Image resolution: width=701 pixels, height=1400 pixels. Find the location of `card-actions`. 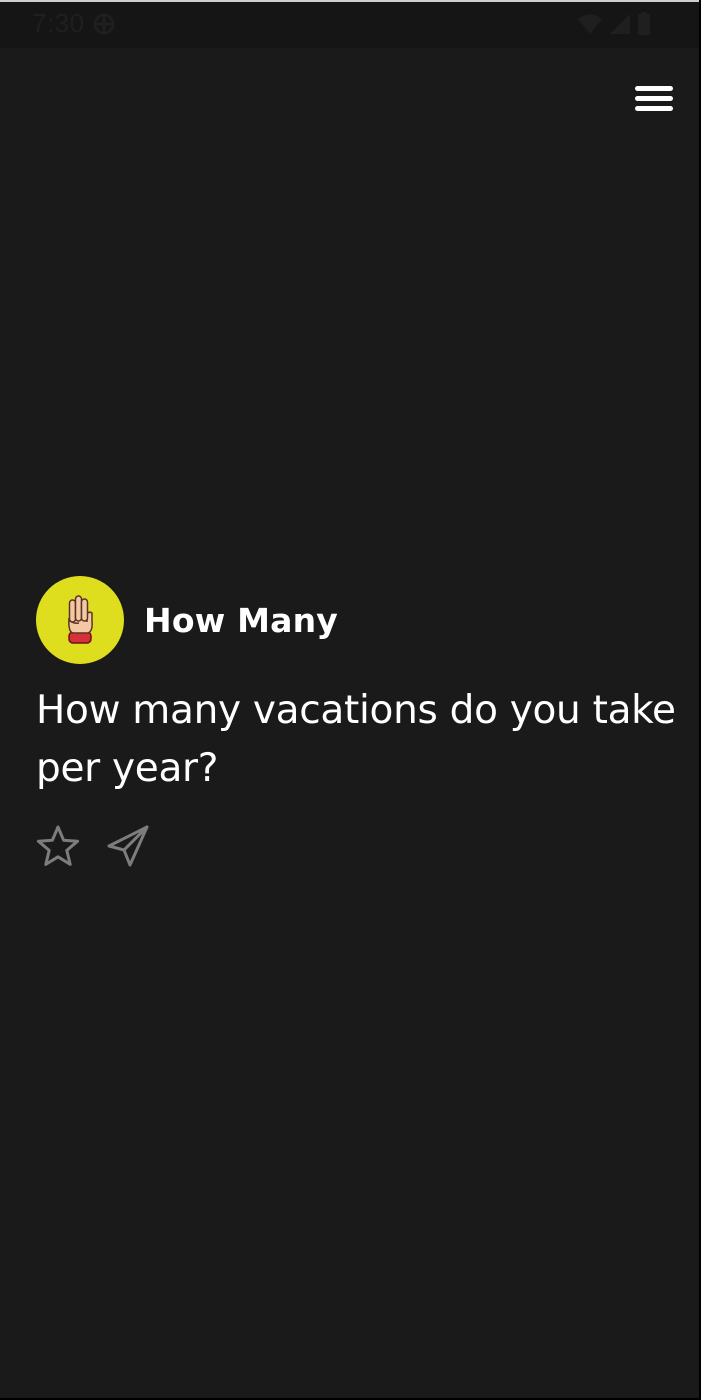

card-actions is located at coordinates (356, 846).